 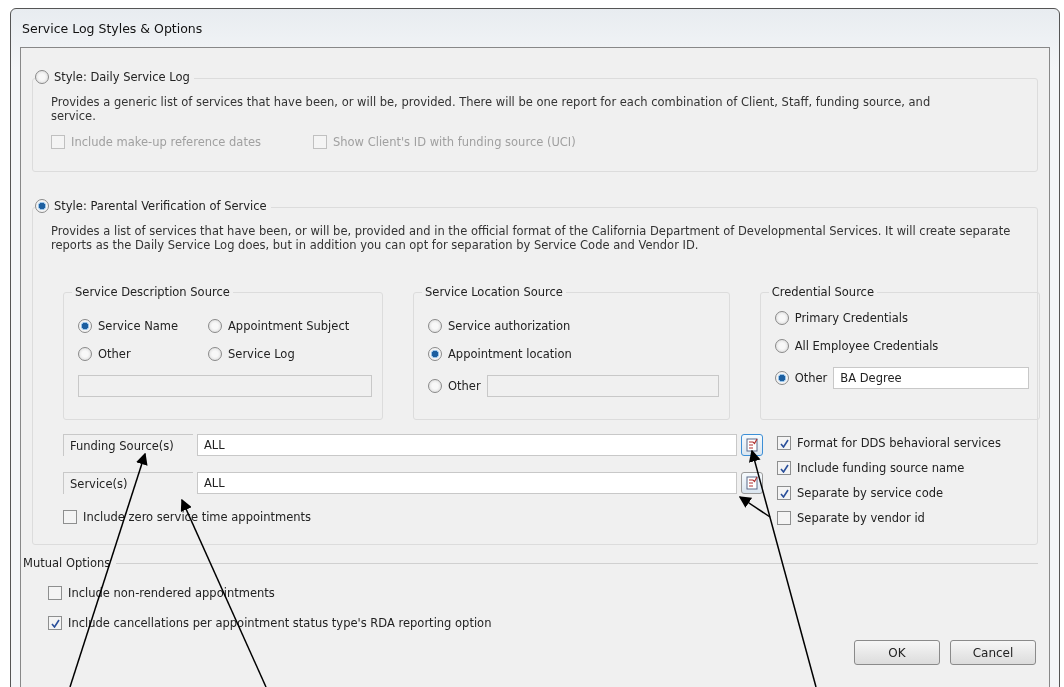 I want to click on checkbox-label: Include make-up reference dates, so click(x=166, y=142).